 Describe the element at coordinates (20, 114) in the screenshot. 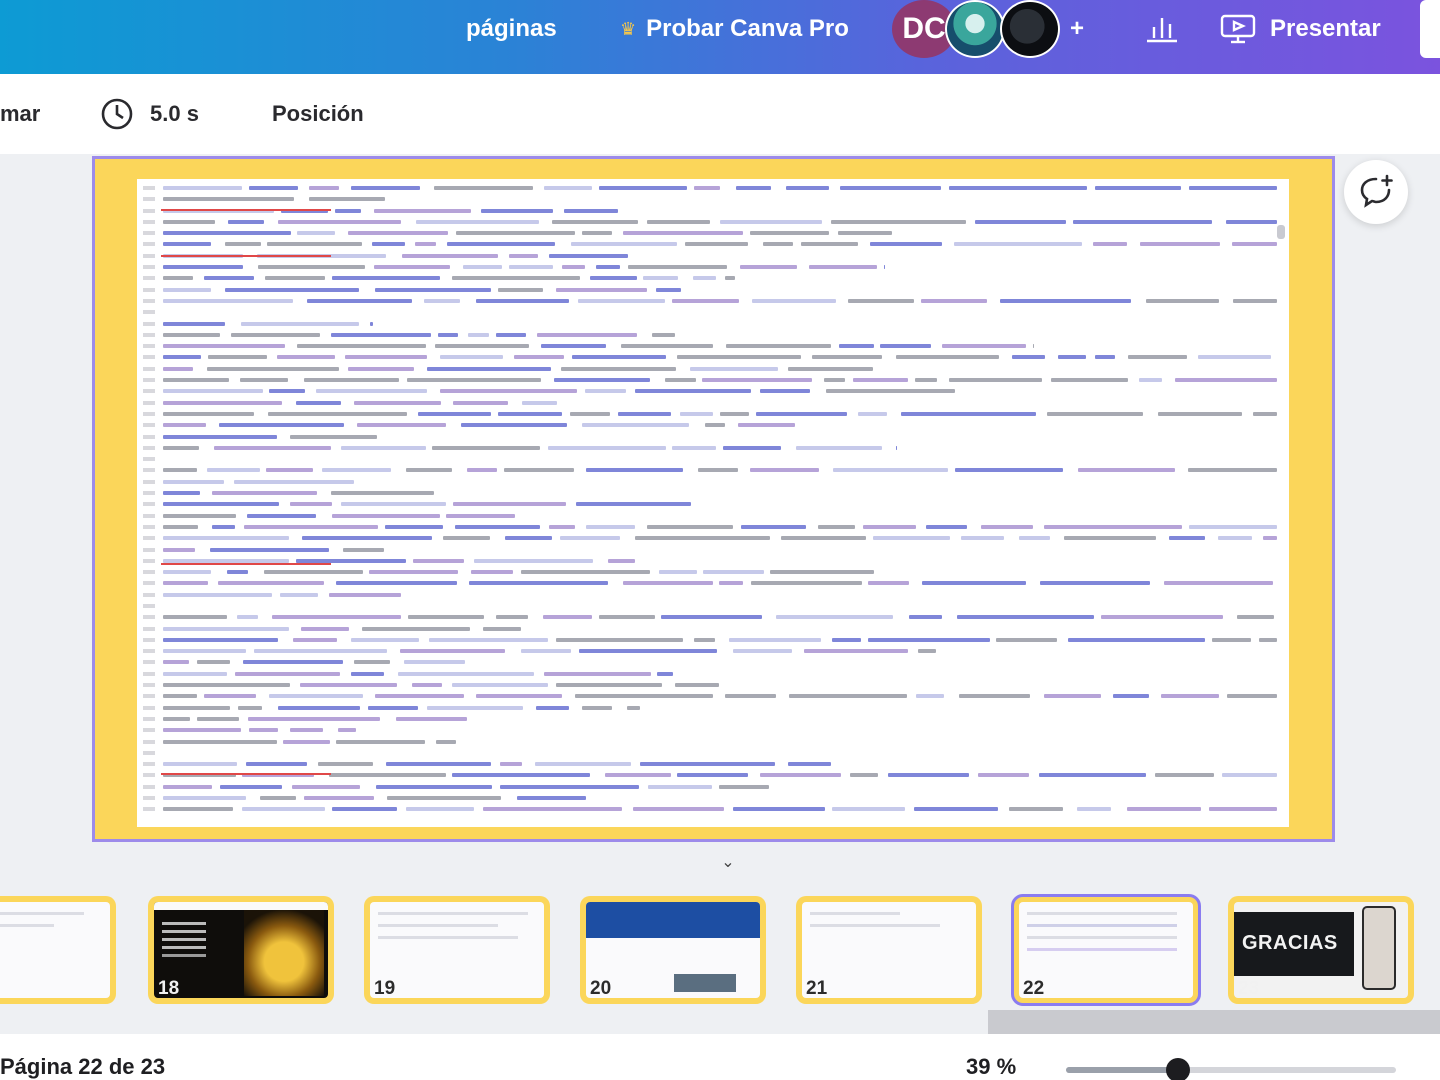

I see `animate-button: mar` at that location.